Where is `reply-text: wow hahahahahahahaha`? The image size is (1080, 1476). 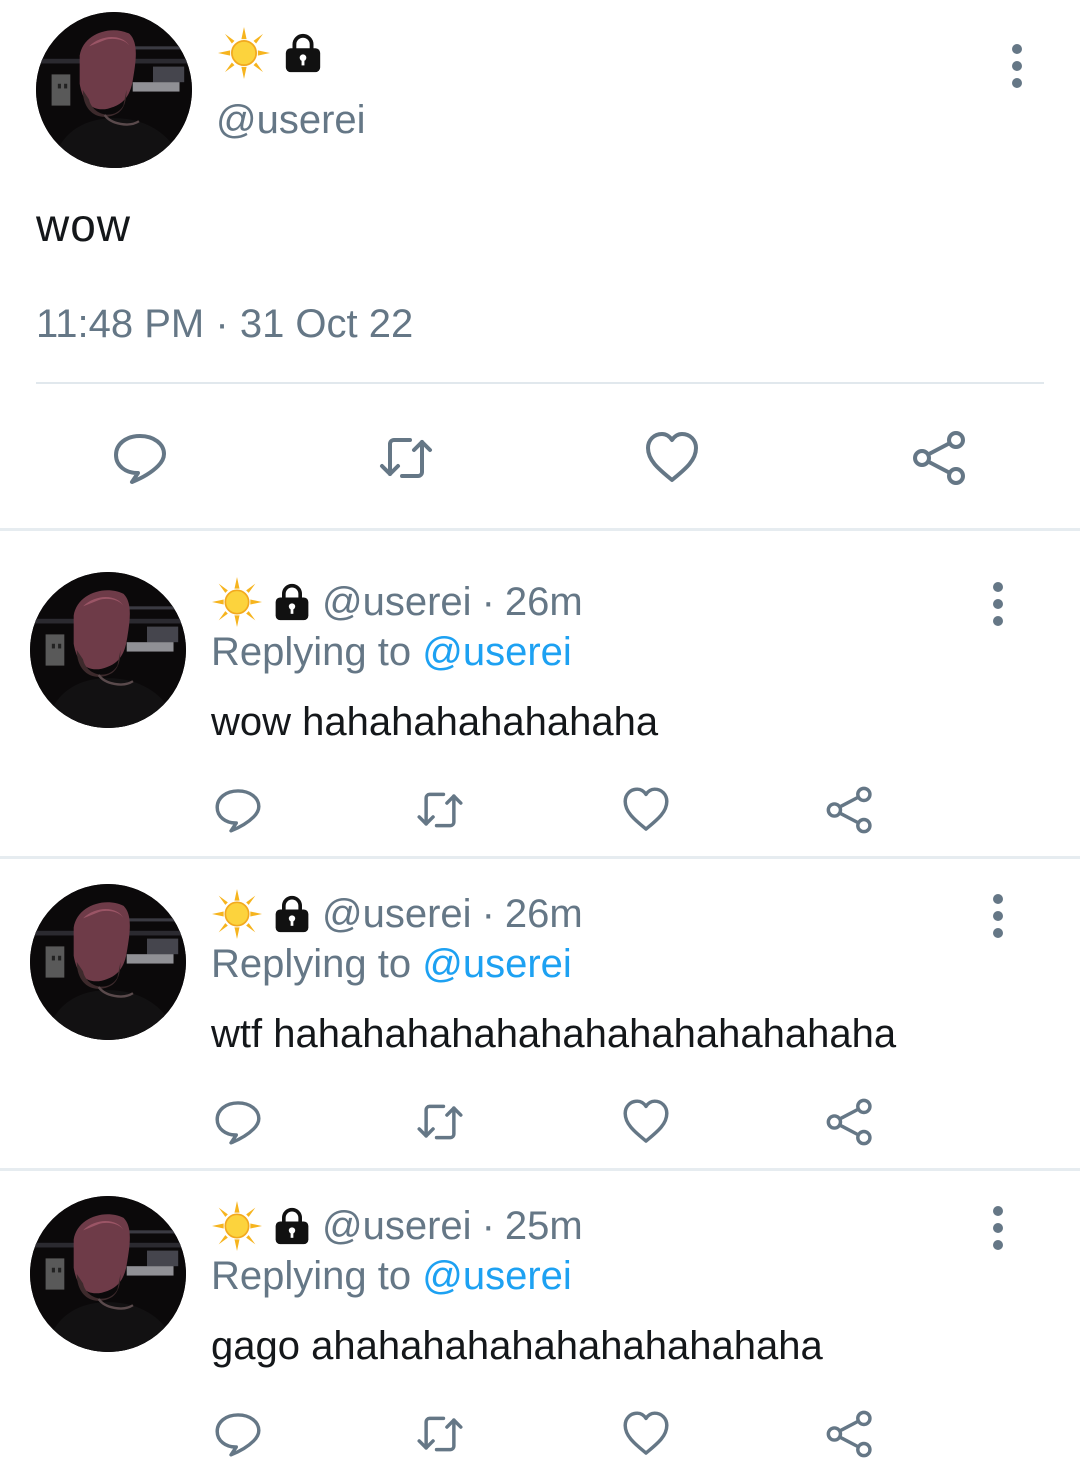
reply-text: wow hahahahahahahaha is located at coordinates (435, 722).